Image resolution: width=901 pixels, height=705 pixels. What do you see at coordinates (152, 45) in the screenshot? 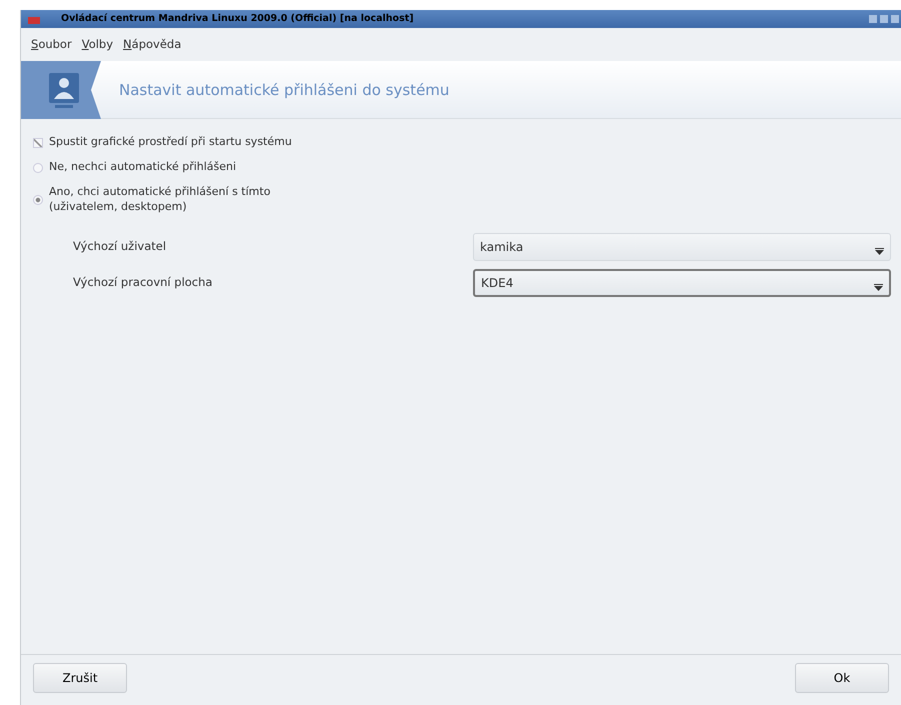
I see `menu-item: Nápověda` at bounding box center [152, 45].